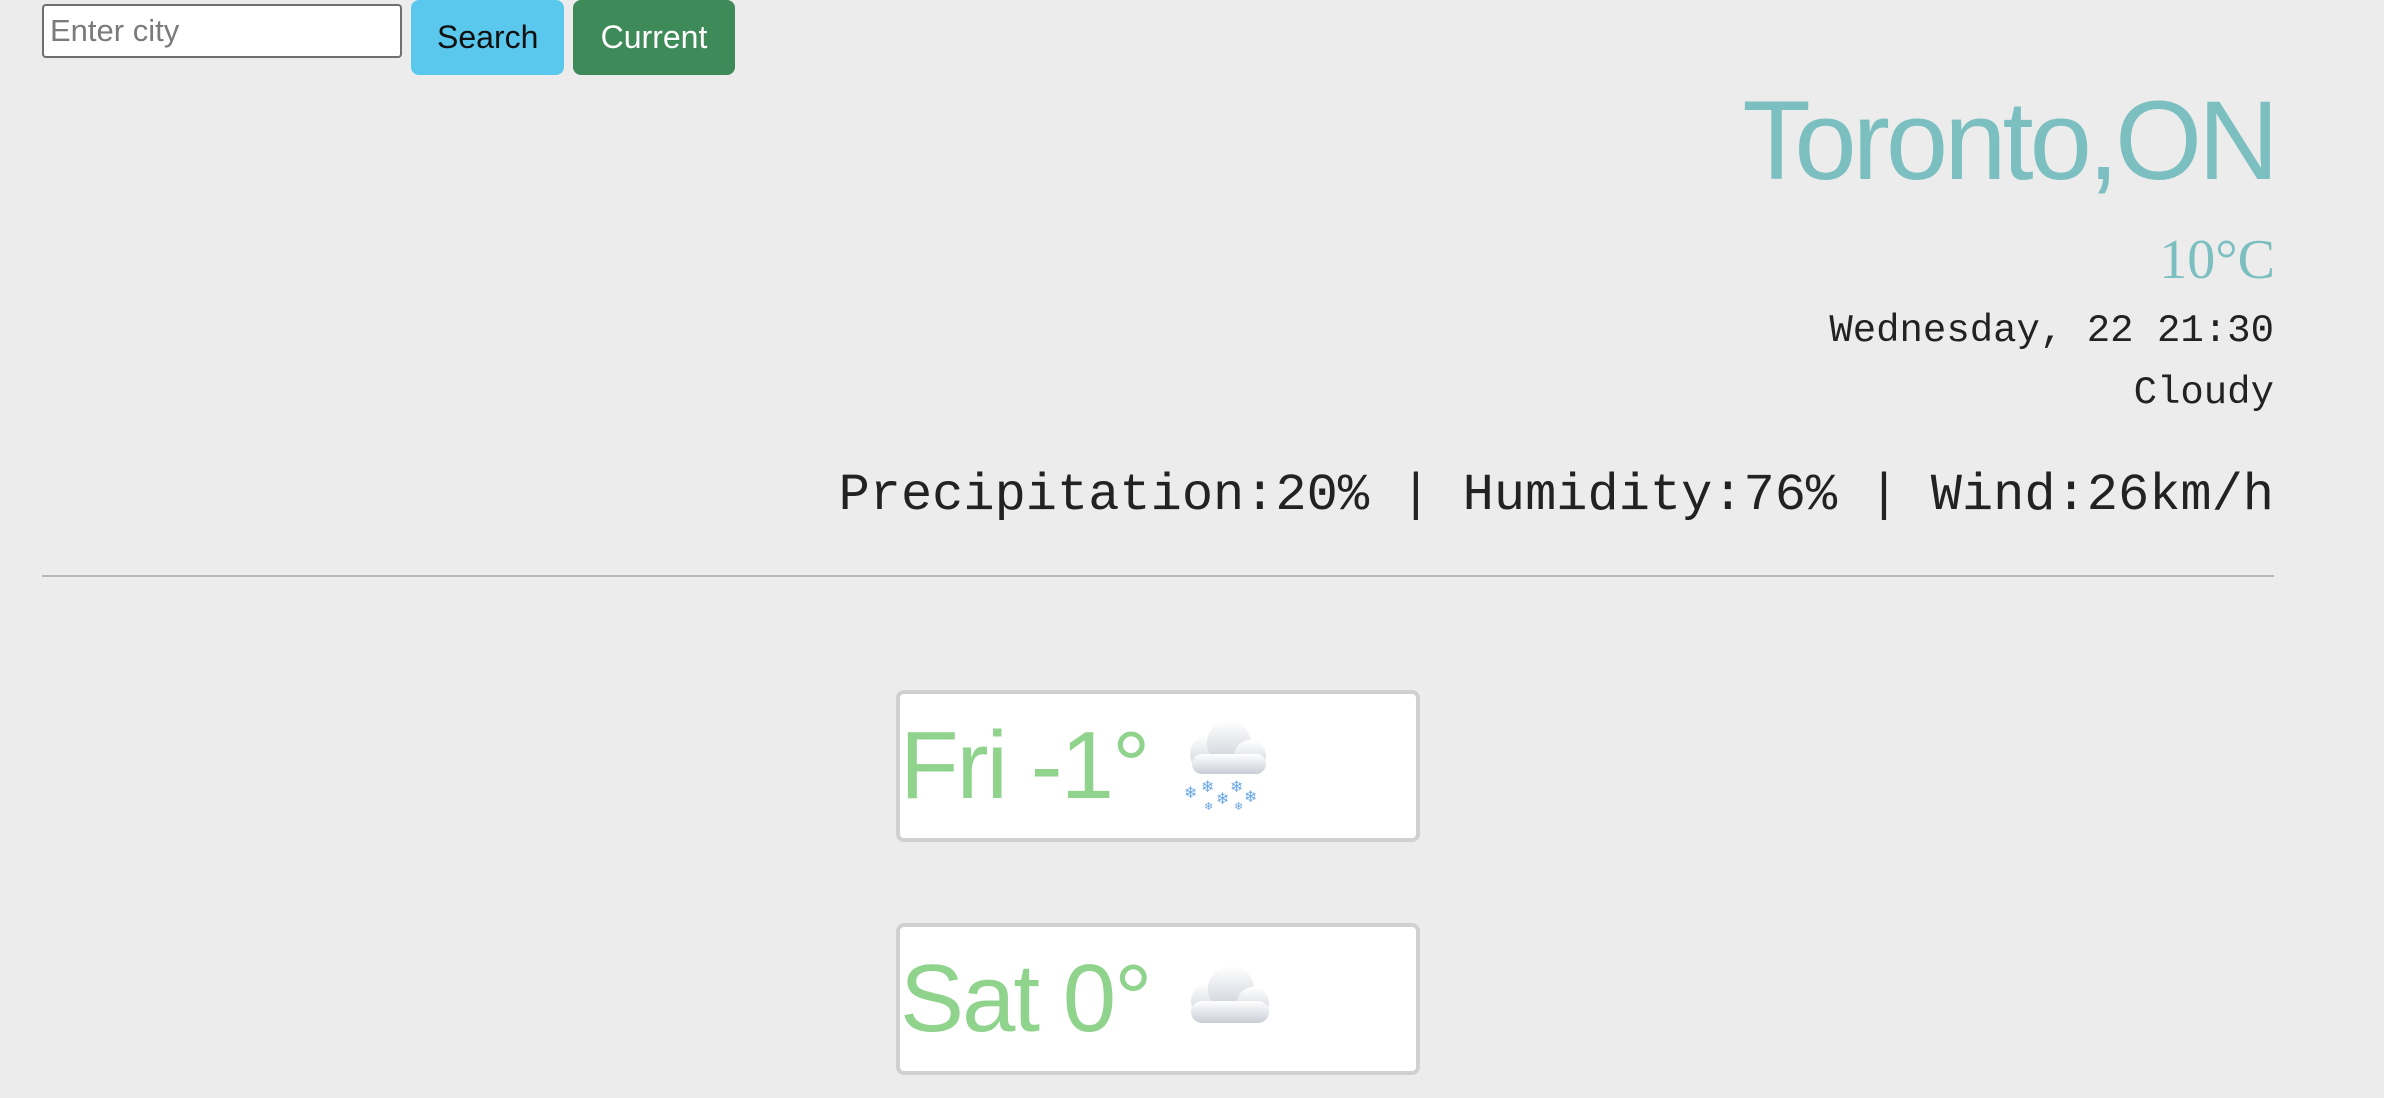  What do you see at coordinates (487, 37) in the screenshot?
I see `search-button: Search` at bounding box center [487, 37].